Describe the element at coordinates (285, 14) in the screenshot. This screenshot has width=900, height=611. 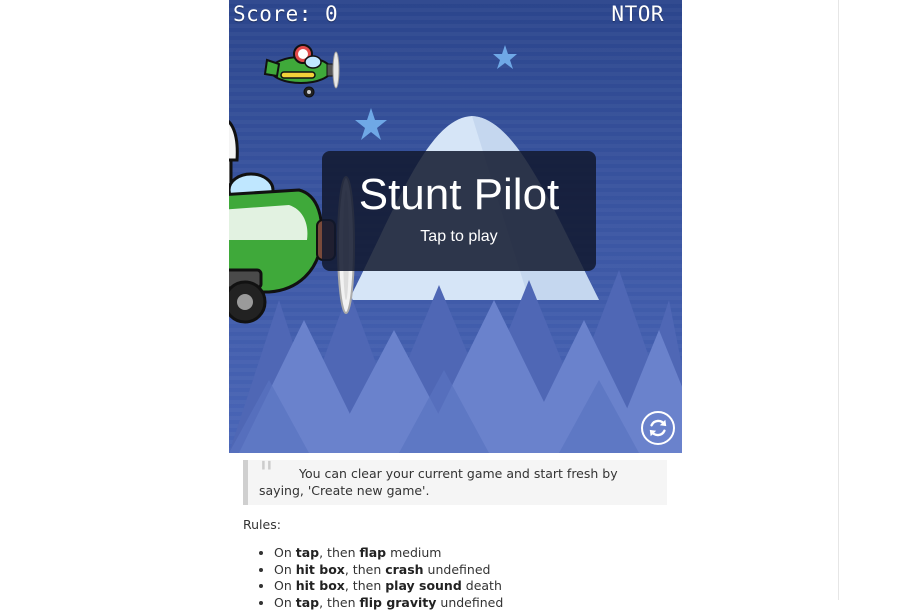
I see `score-display: Score: 0` at that location.